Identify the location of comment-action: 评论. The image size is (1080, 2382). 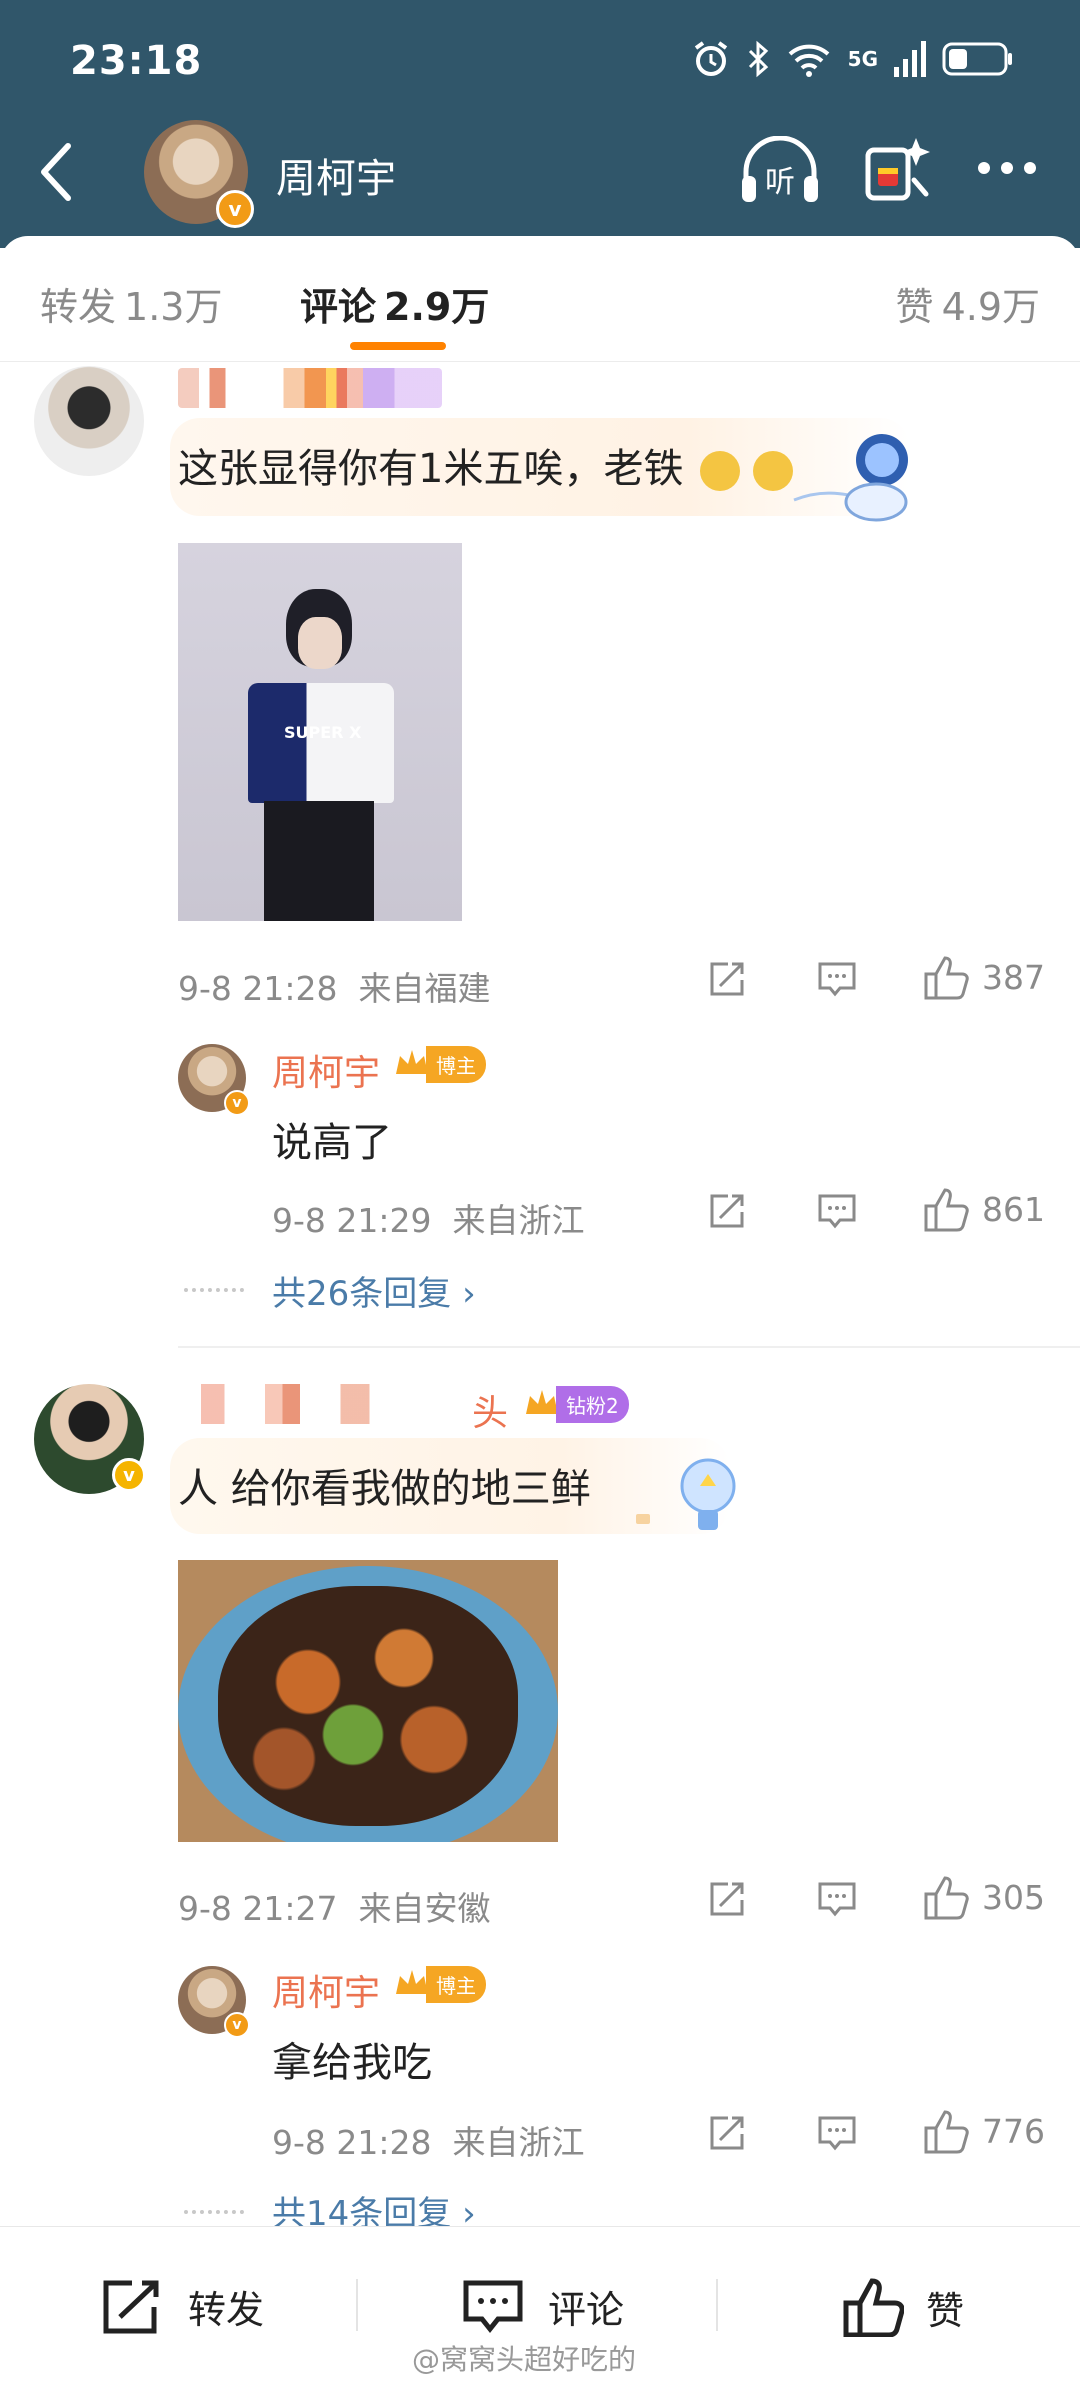
(542, 2306).